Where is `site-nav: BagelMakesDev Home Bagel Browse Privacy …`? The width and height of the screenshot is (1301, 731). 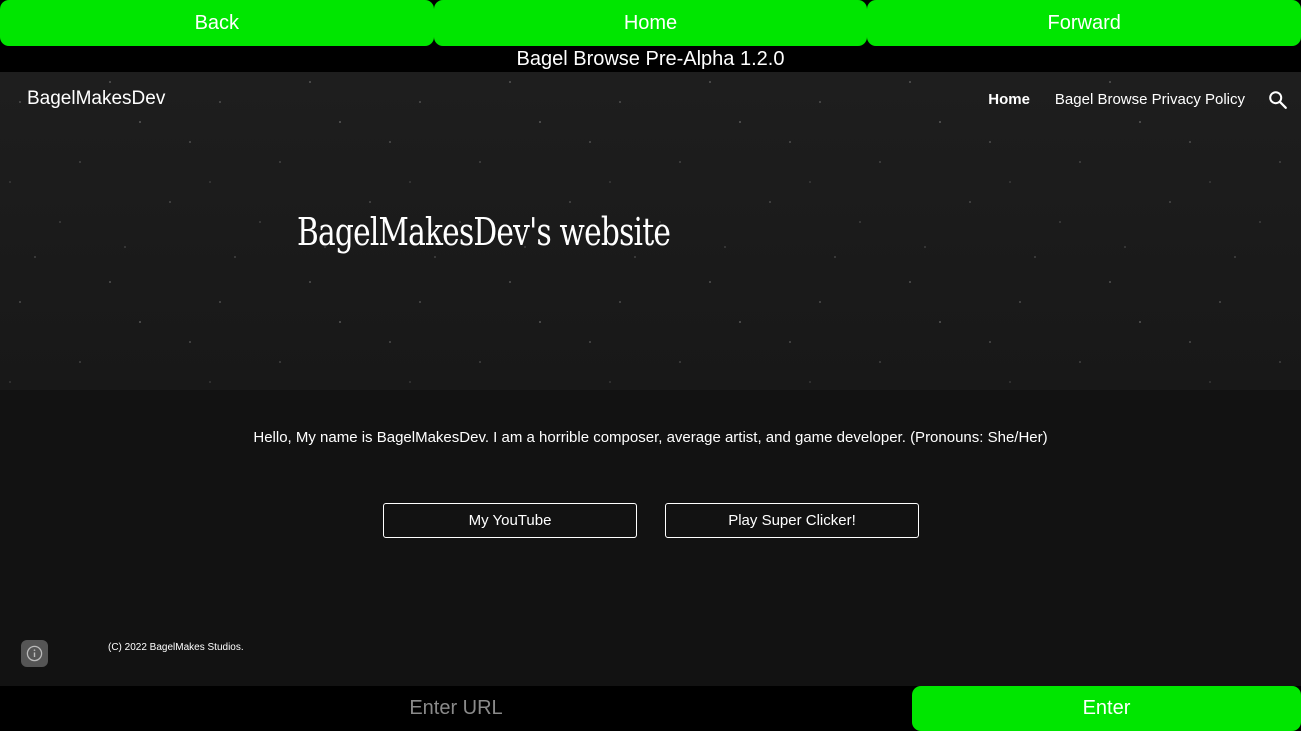
site-nav: BagelMakesDev Home Bagel Browse Privacy … is located at coordinates (650, 99).